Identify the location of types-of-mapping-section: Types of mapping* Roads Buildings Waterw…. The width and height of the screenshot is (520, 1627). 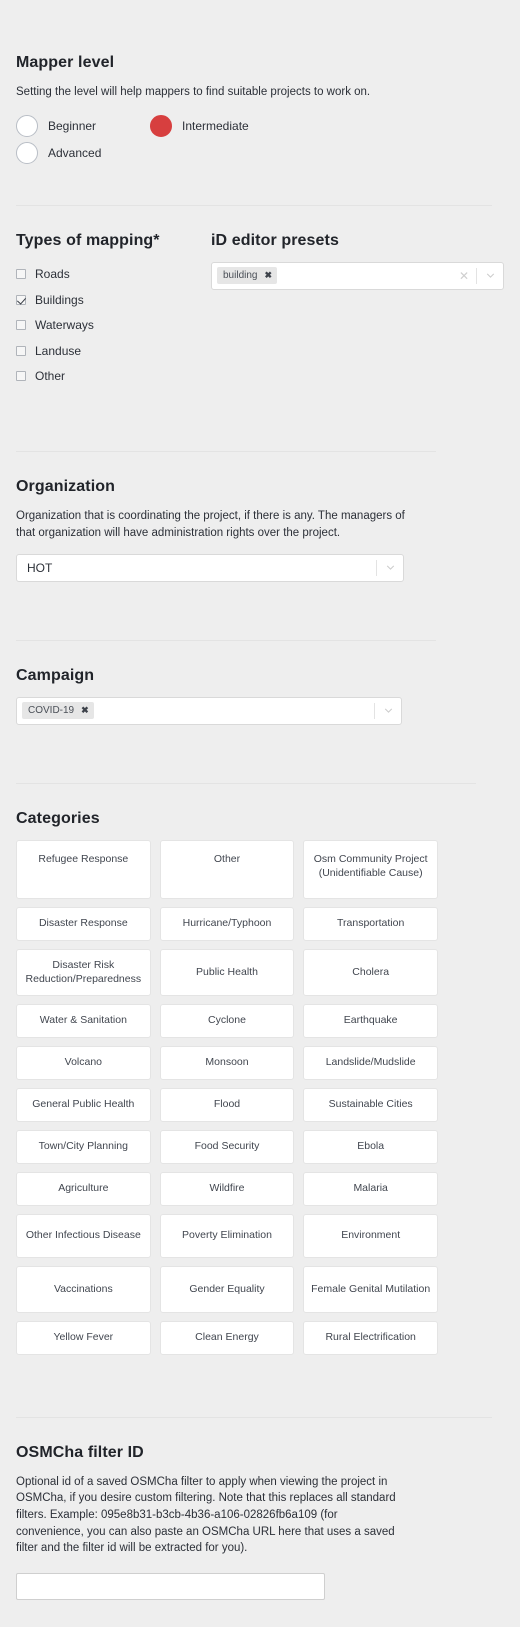
(260, 298).